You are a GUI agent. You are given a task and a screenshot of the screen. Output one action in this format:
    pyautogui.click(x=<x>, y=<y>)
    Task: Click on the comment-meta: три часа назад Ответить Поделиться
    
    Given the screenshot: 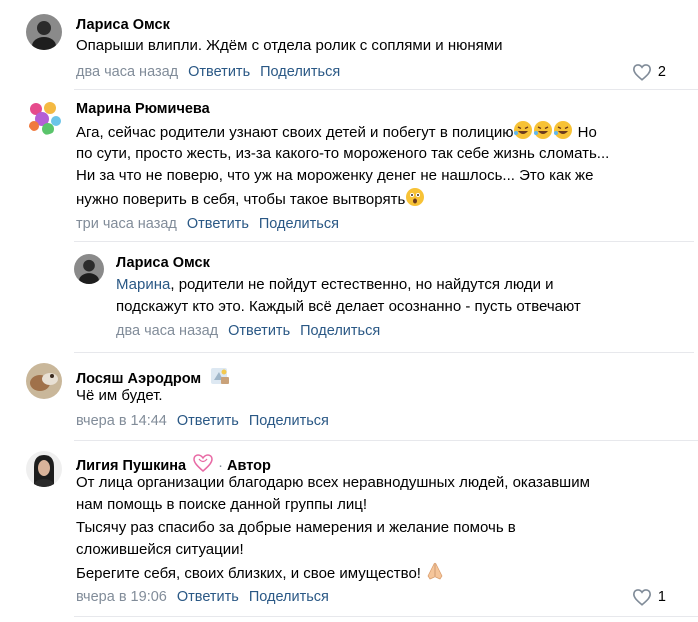 What is the action you would take?
    pyautogui.click(x=207, y=224)
    